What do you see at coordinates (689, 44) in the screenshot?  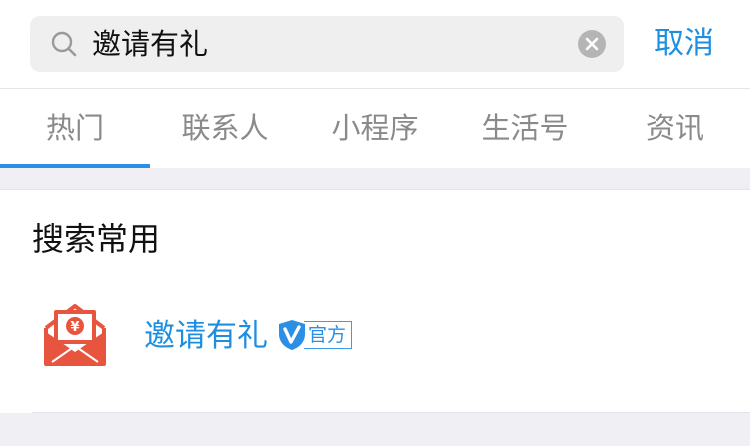 I see `cancel-button: 取消` at bounding box center [689, 44].